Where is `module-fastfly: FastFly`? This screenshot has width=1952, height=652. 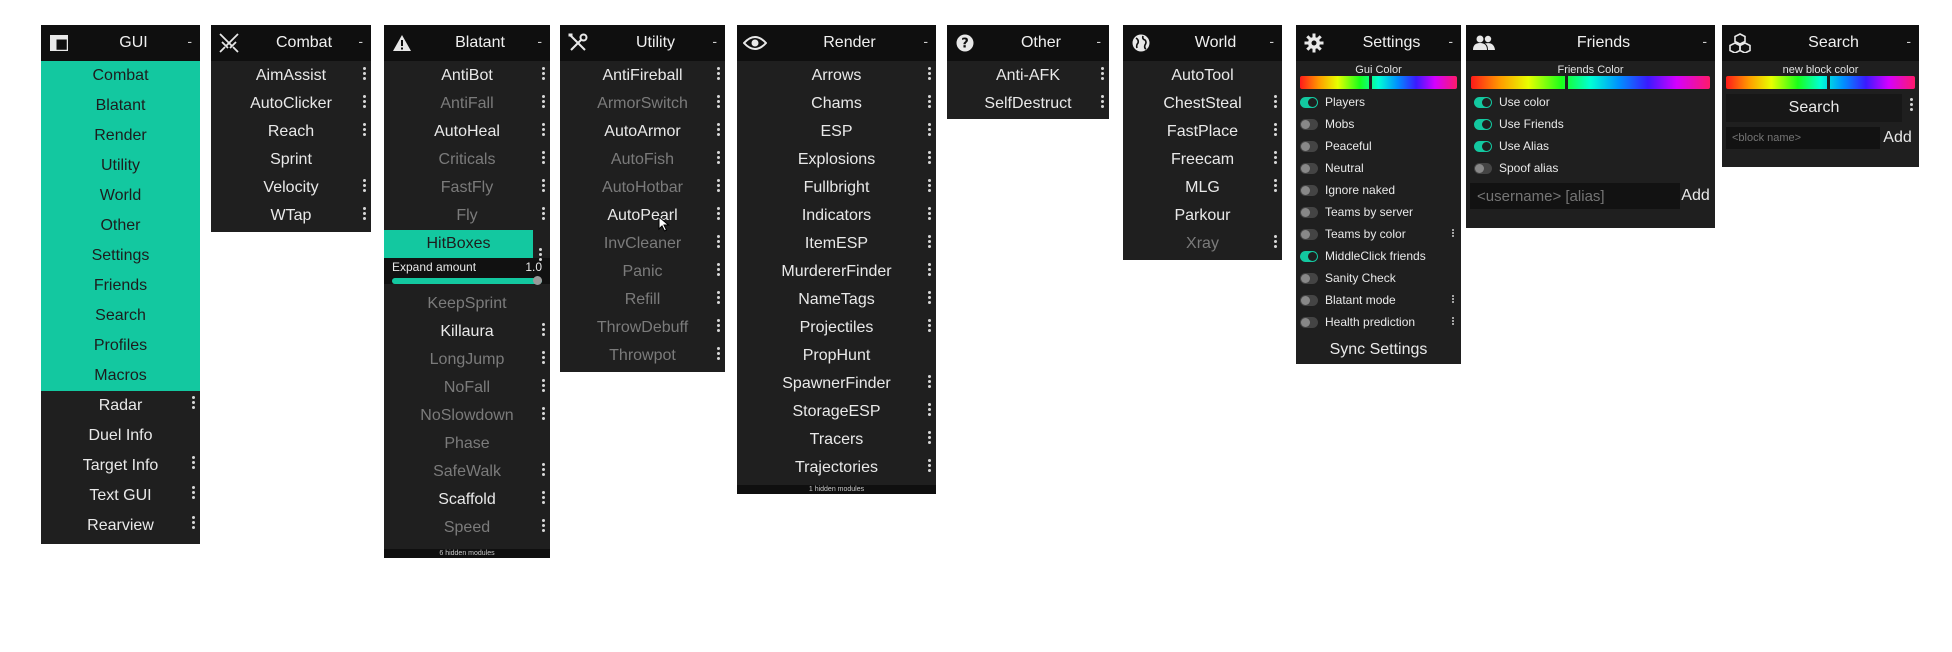
module-fastfly: FastFly is located at coordinates (467, 188).